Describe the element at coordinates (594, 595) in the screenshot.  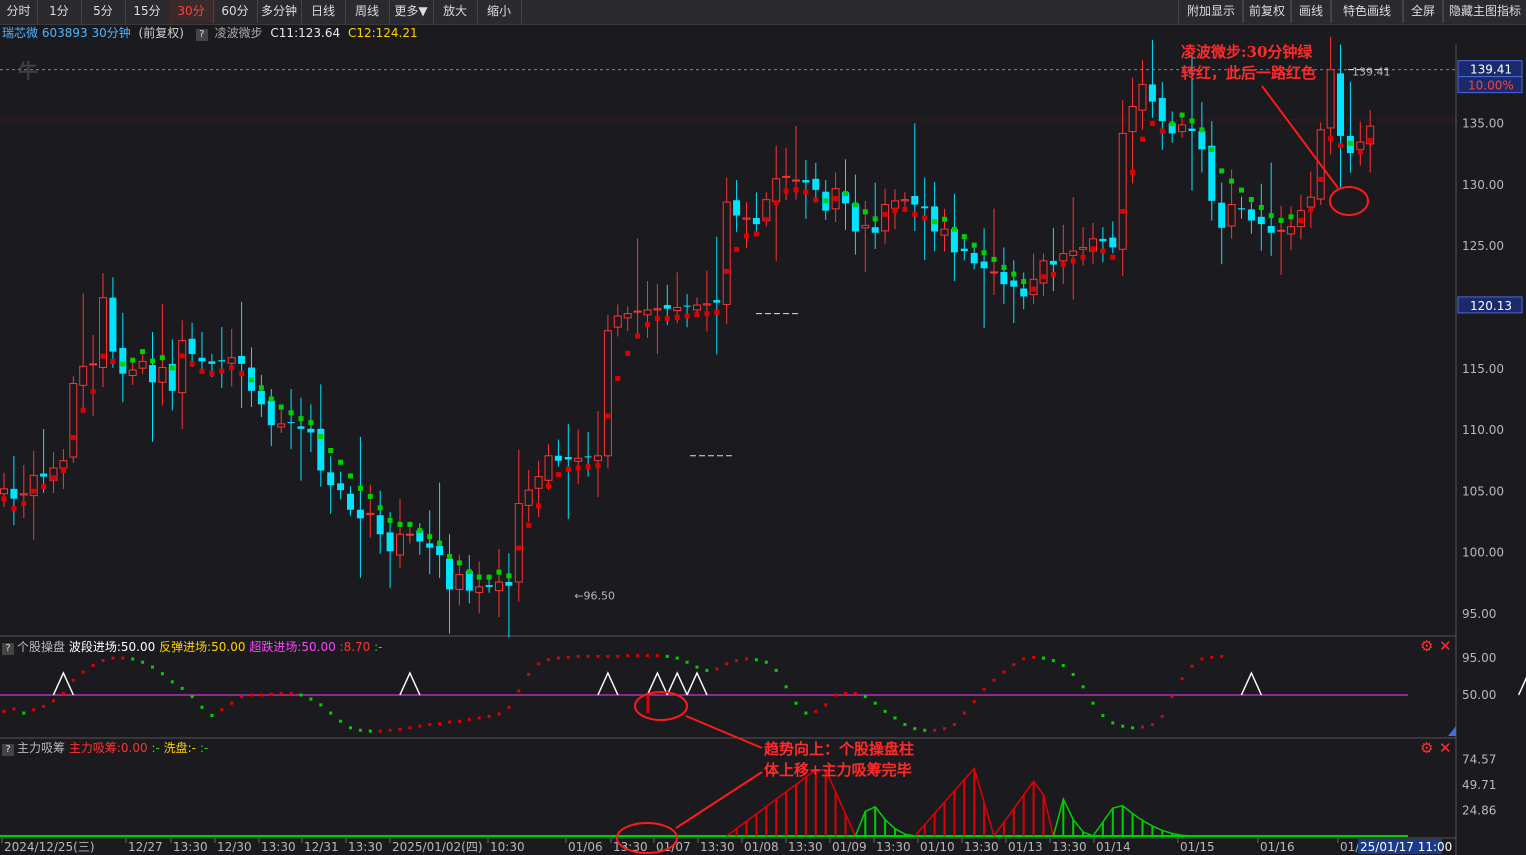
I see `low-price-marker: ←96.50` at that location.